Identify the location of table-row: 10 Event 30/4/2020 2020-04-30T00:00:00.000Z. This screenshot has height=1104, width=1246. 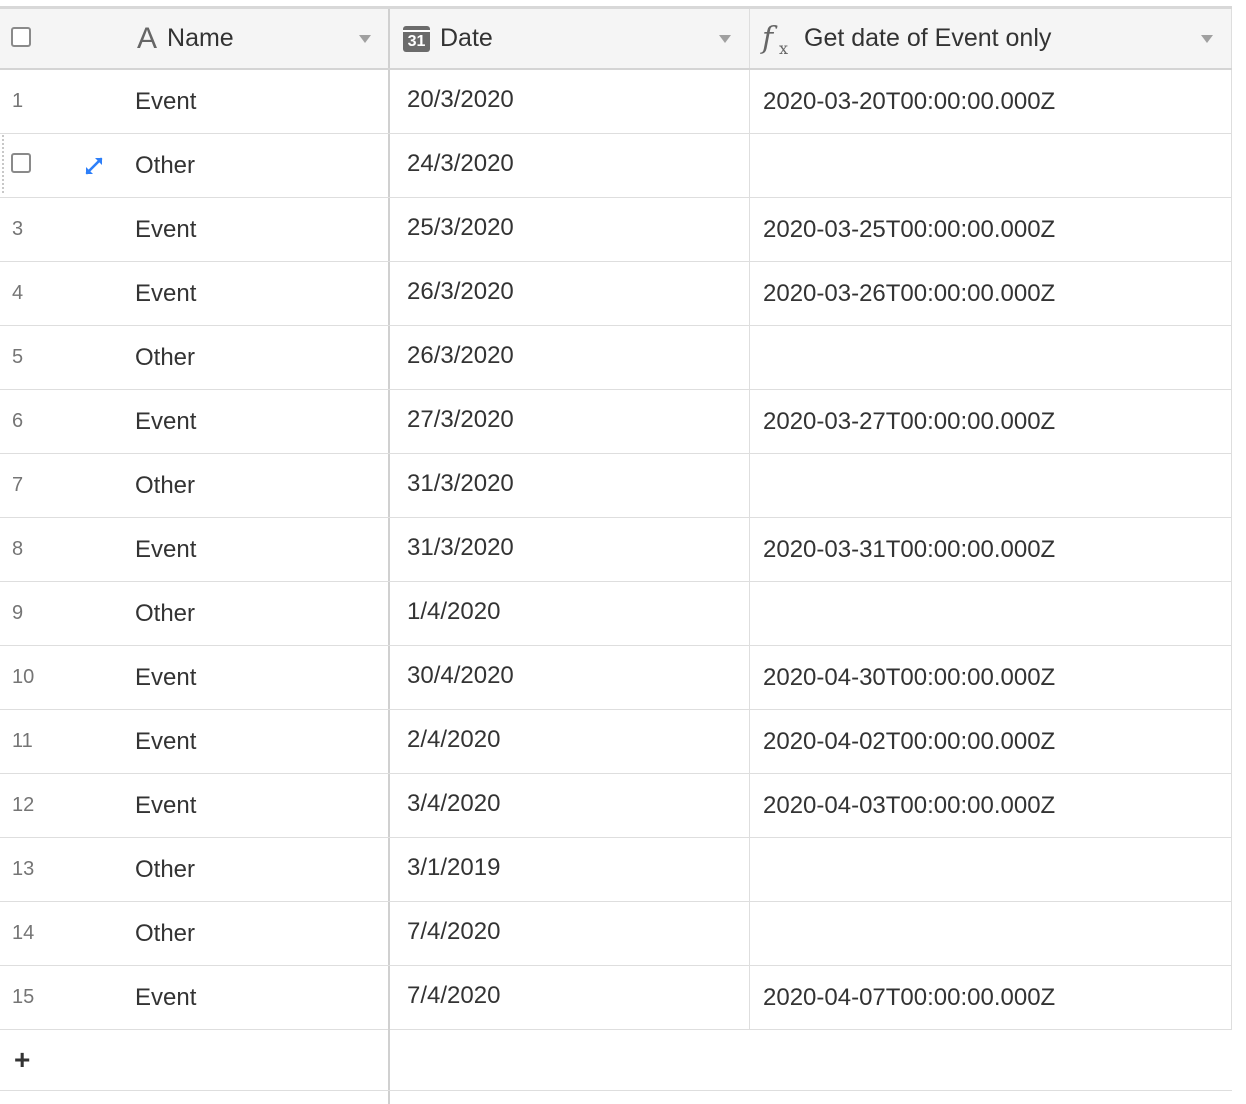
(616, 678).